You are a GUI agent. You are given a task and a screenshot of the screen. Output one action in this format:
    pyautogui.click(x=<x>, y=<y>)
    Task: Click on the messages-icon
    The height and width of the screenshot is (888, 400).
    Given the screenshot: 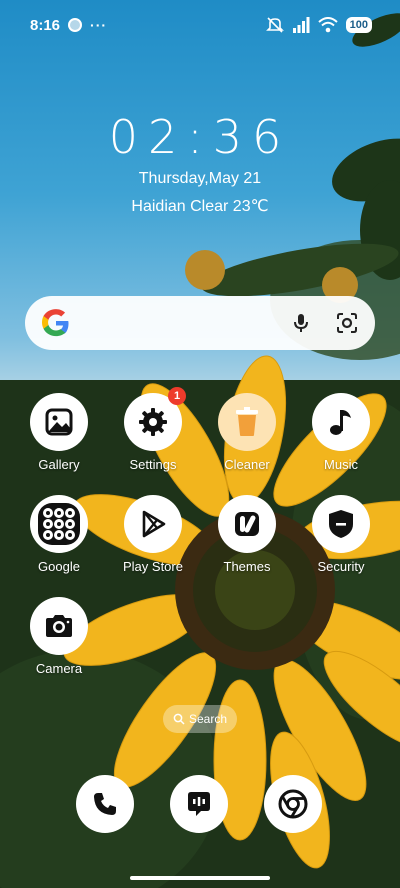 What is the action you would take?
    pyautogui.click(x=199, y=804)
    